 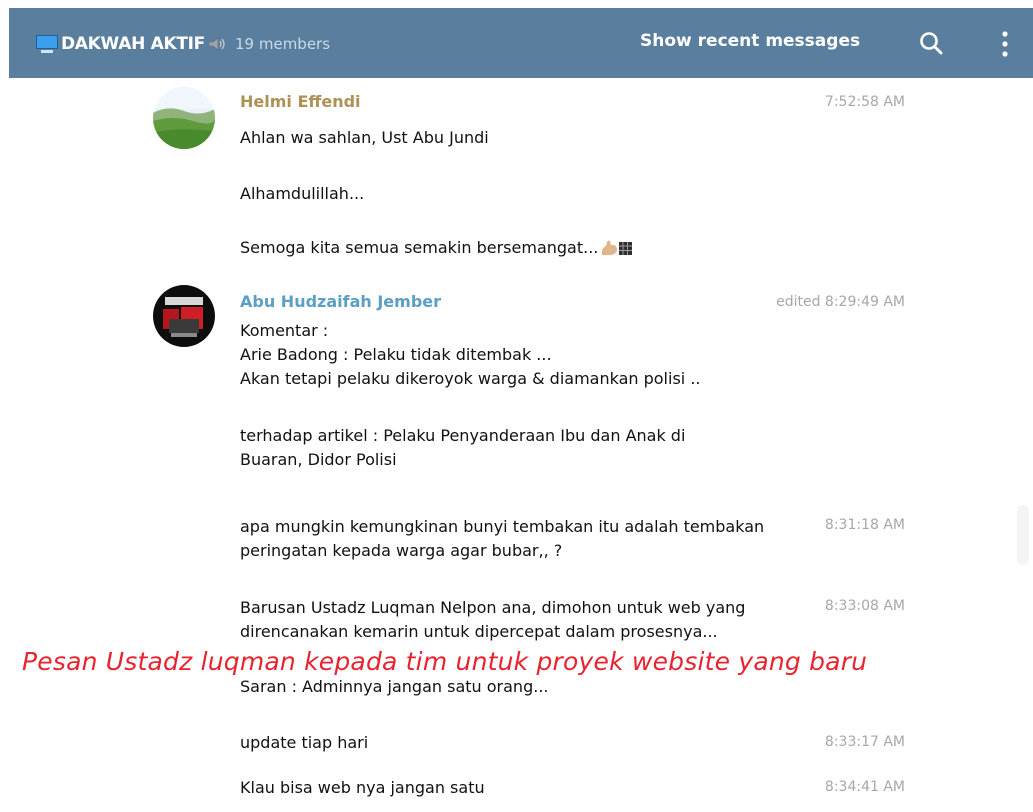 What do you see at coordinates (284, 330) in the screenshot?
I see `message-text: Komentar :` at bounding box center [284, 330].